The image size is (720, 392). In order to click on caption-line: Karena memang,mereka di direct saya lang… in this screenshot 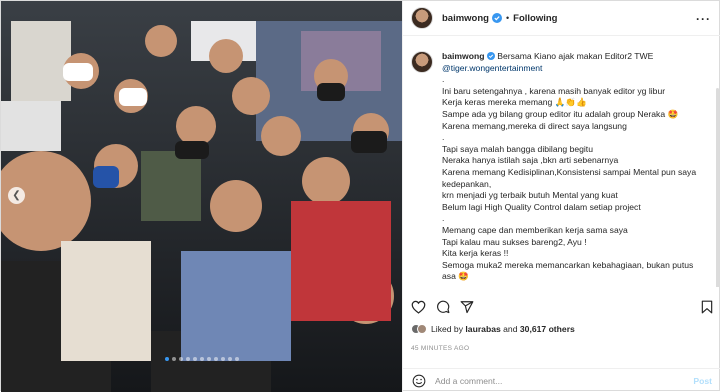, I will do `click(534, 125)`.